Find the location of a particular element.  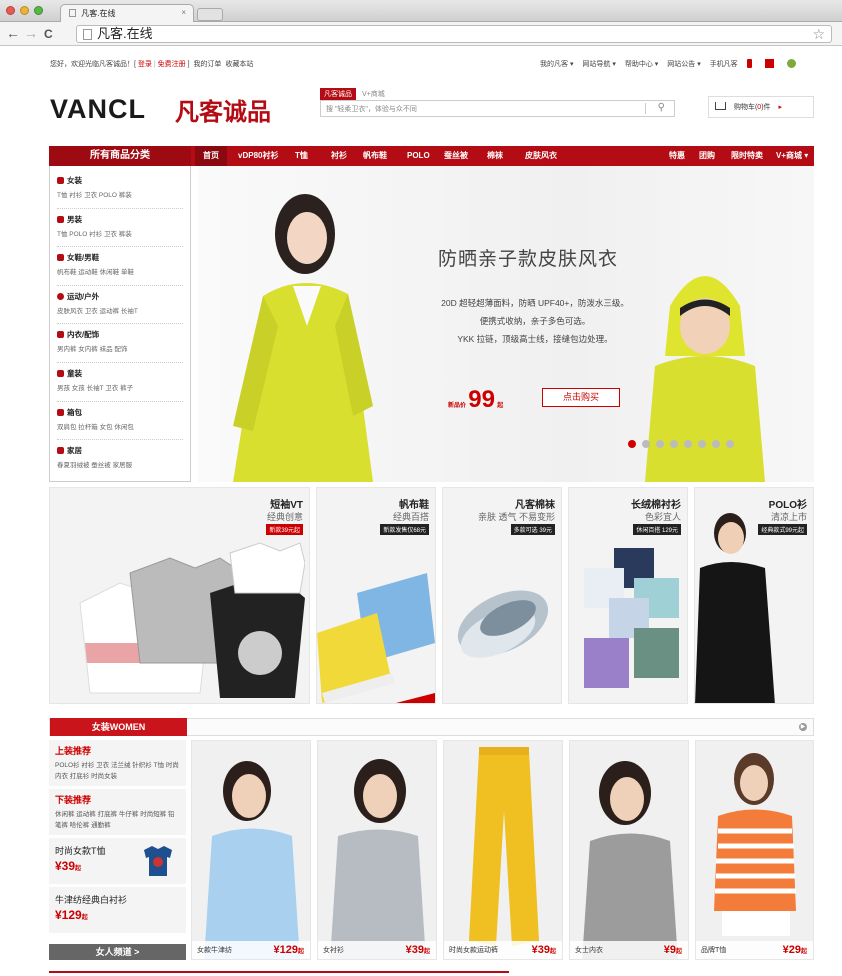

sidebar-group-home: 家居春夏羽绒被 蚕丝被 家居服 is located at coordinates (120, 459).